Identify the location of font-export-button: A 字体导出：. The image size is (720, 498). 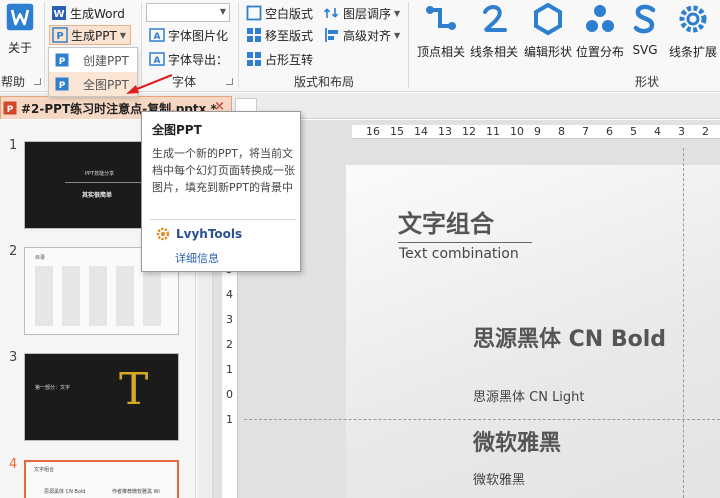
(188, 59).